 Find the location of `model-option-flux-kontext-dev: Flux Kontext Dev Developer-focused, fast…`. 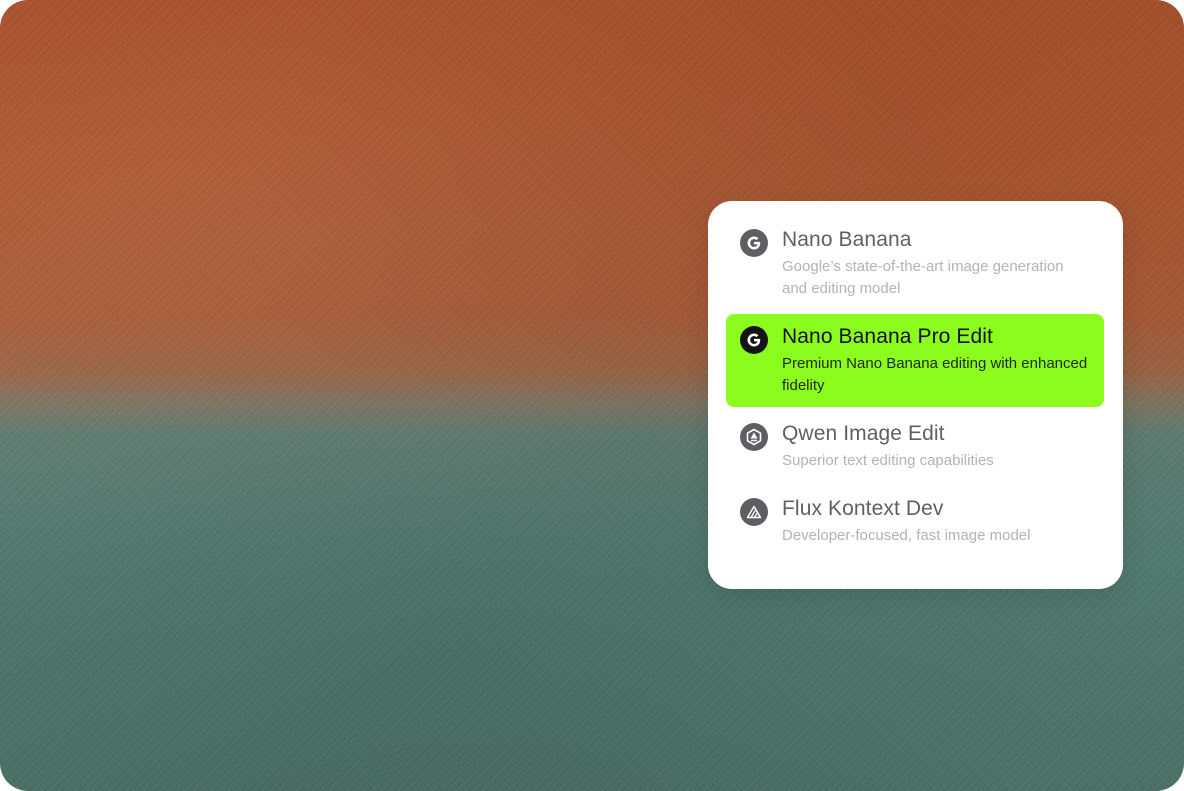

model-option-flux-kontext-dev: Flux Kontext Dev Developer-focused, fast… is located at coordinates (915, 521).